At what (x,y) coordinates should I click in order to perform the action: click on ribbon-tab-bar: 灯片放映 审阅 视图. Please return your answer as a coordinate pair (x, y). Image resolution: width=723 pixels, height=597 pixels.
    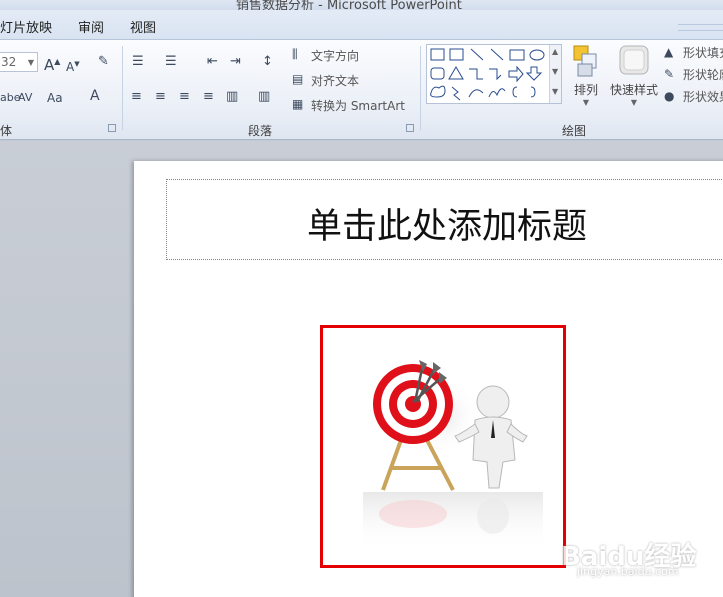
    Looking at the image, I should click on (361, 25).